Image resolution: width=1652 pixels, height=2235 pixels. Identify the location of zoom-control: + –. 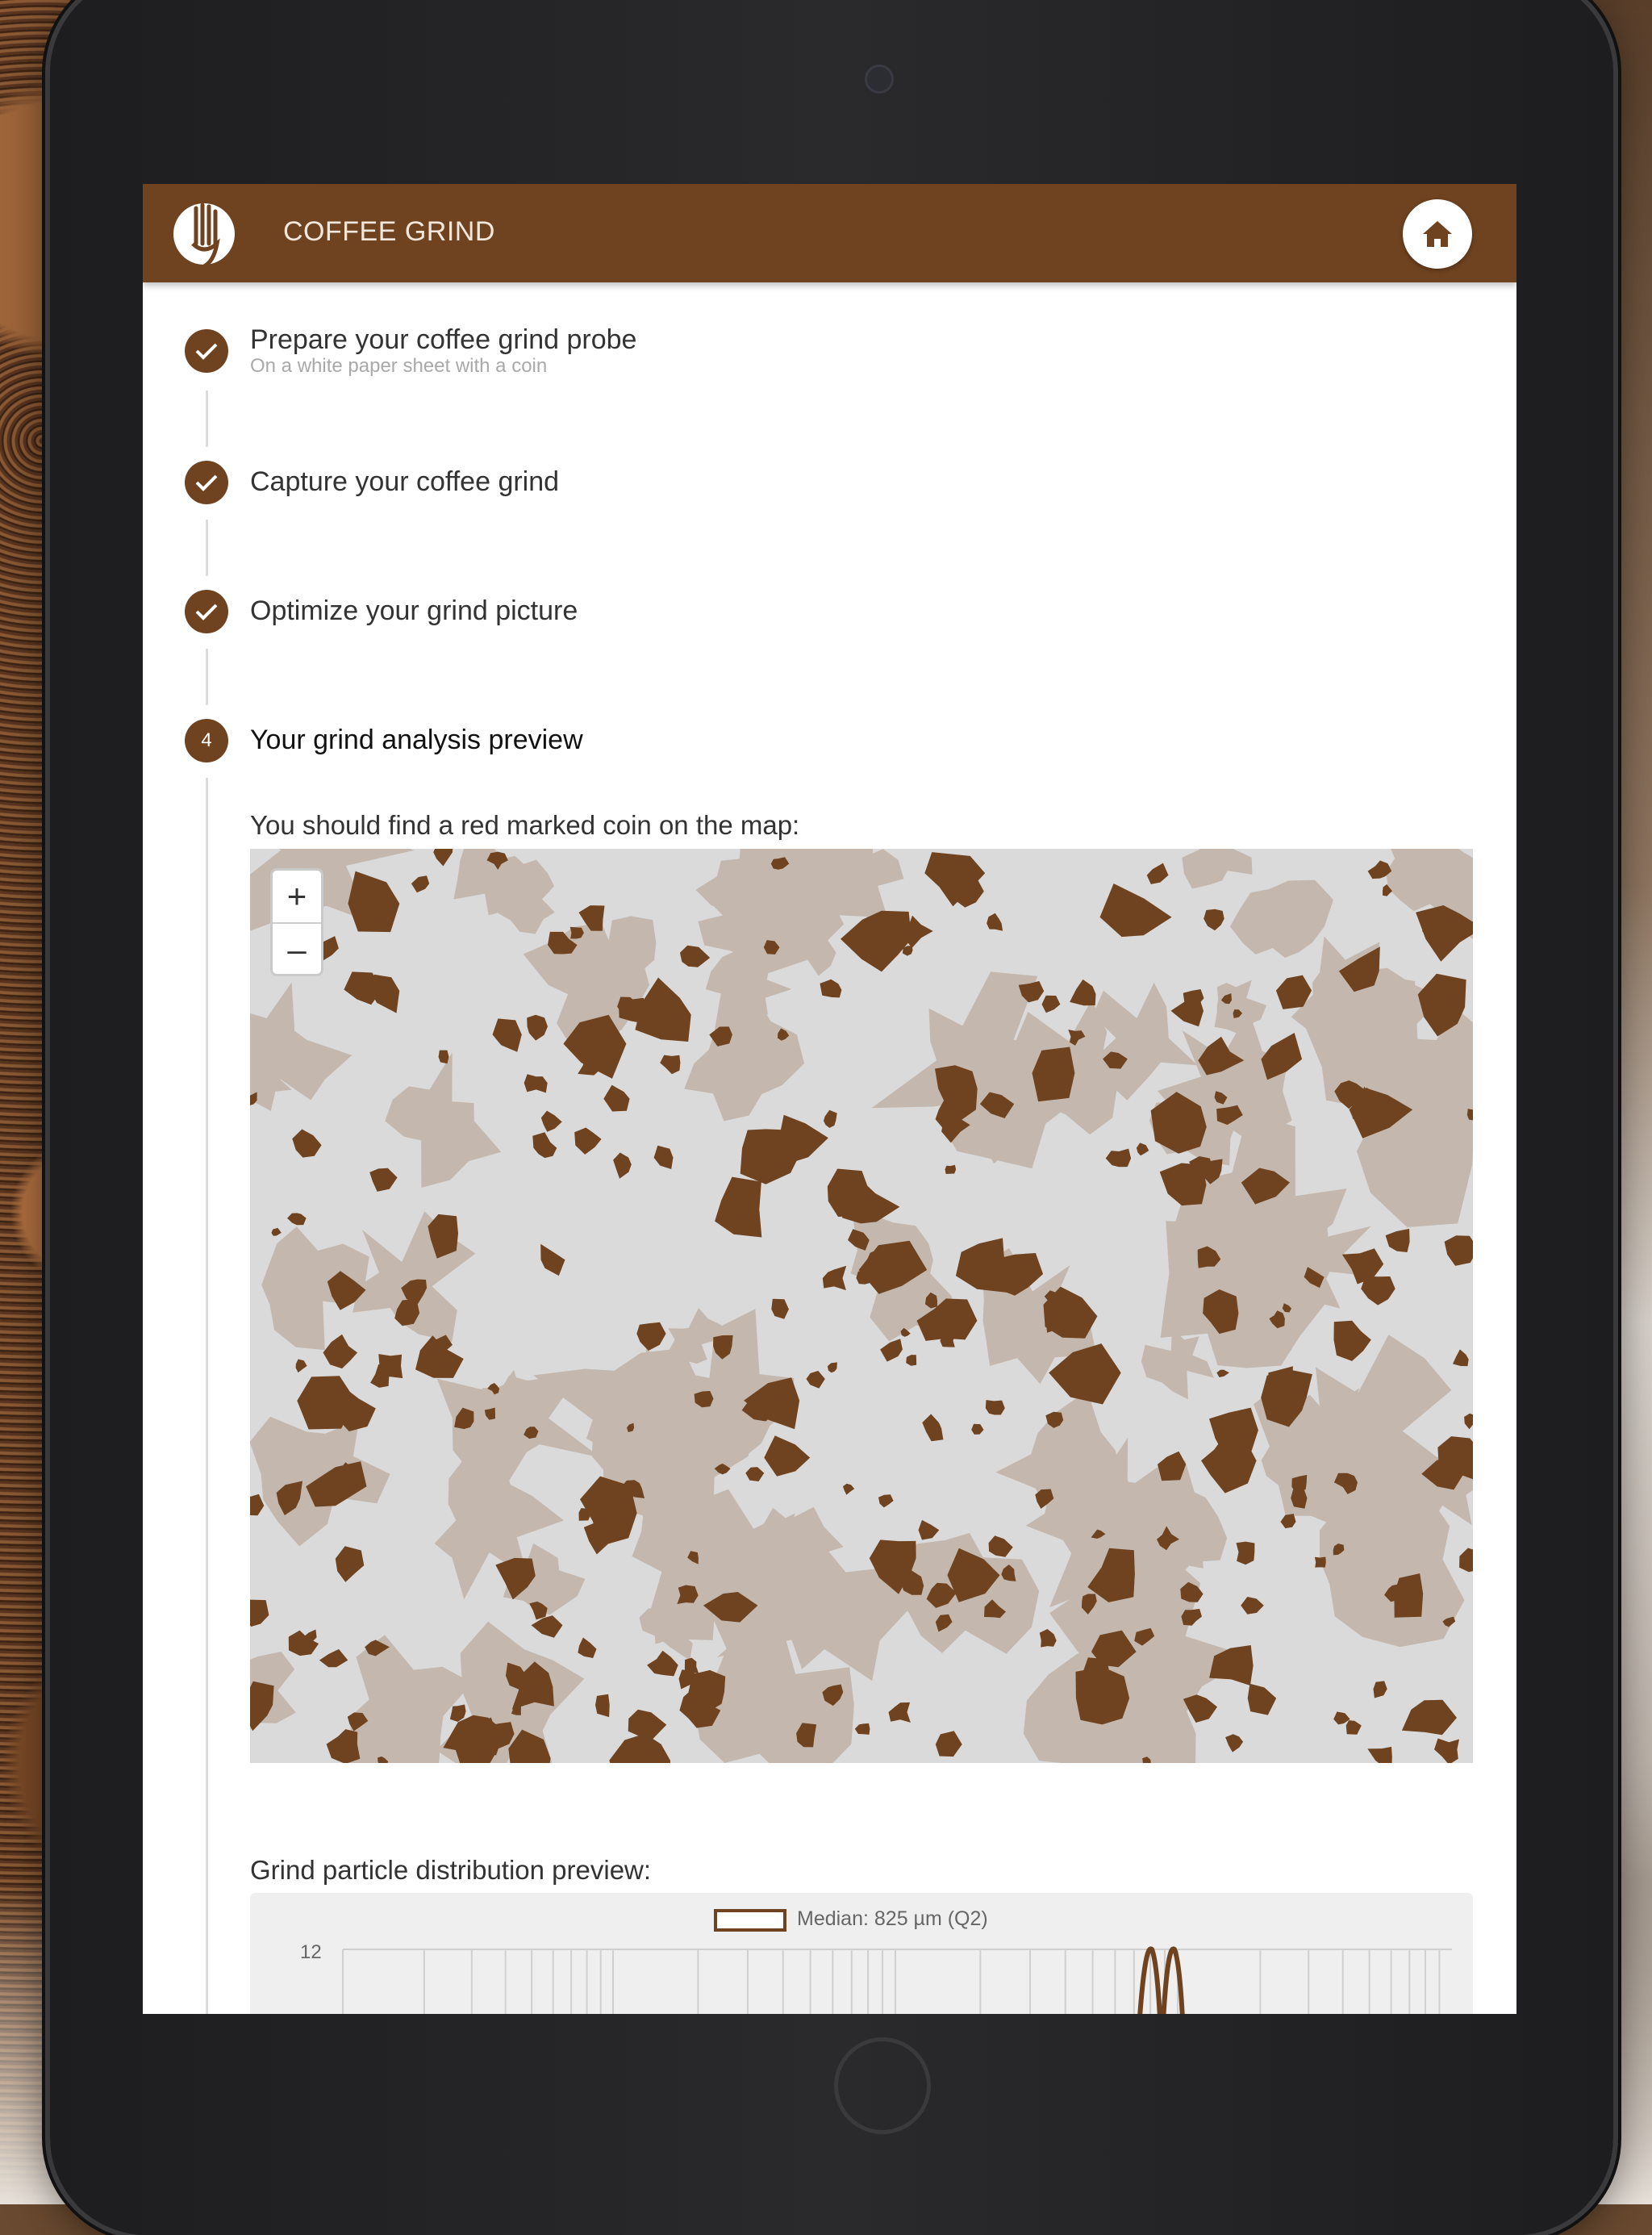
(296, 922).